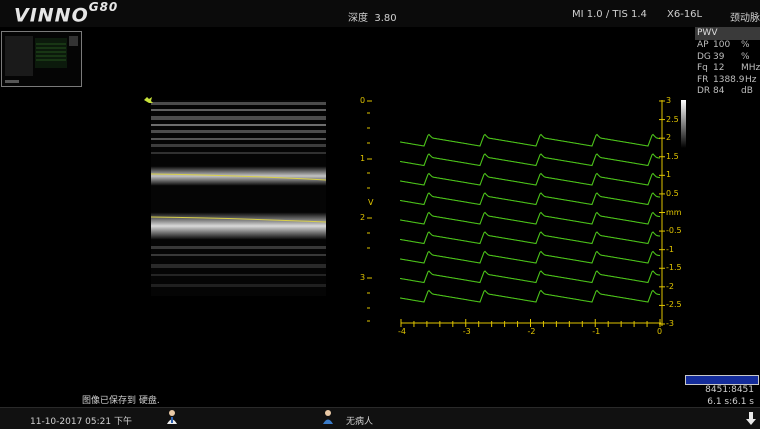 The width and height of the screenshot is (760, 429). What do you see at coordinates (360, 422) in the screenshot?
I see `patient-name: 无病人` at bounding box center [360, 422].